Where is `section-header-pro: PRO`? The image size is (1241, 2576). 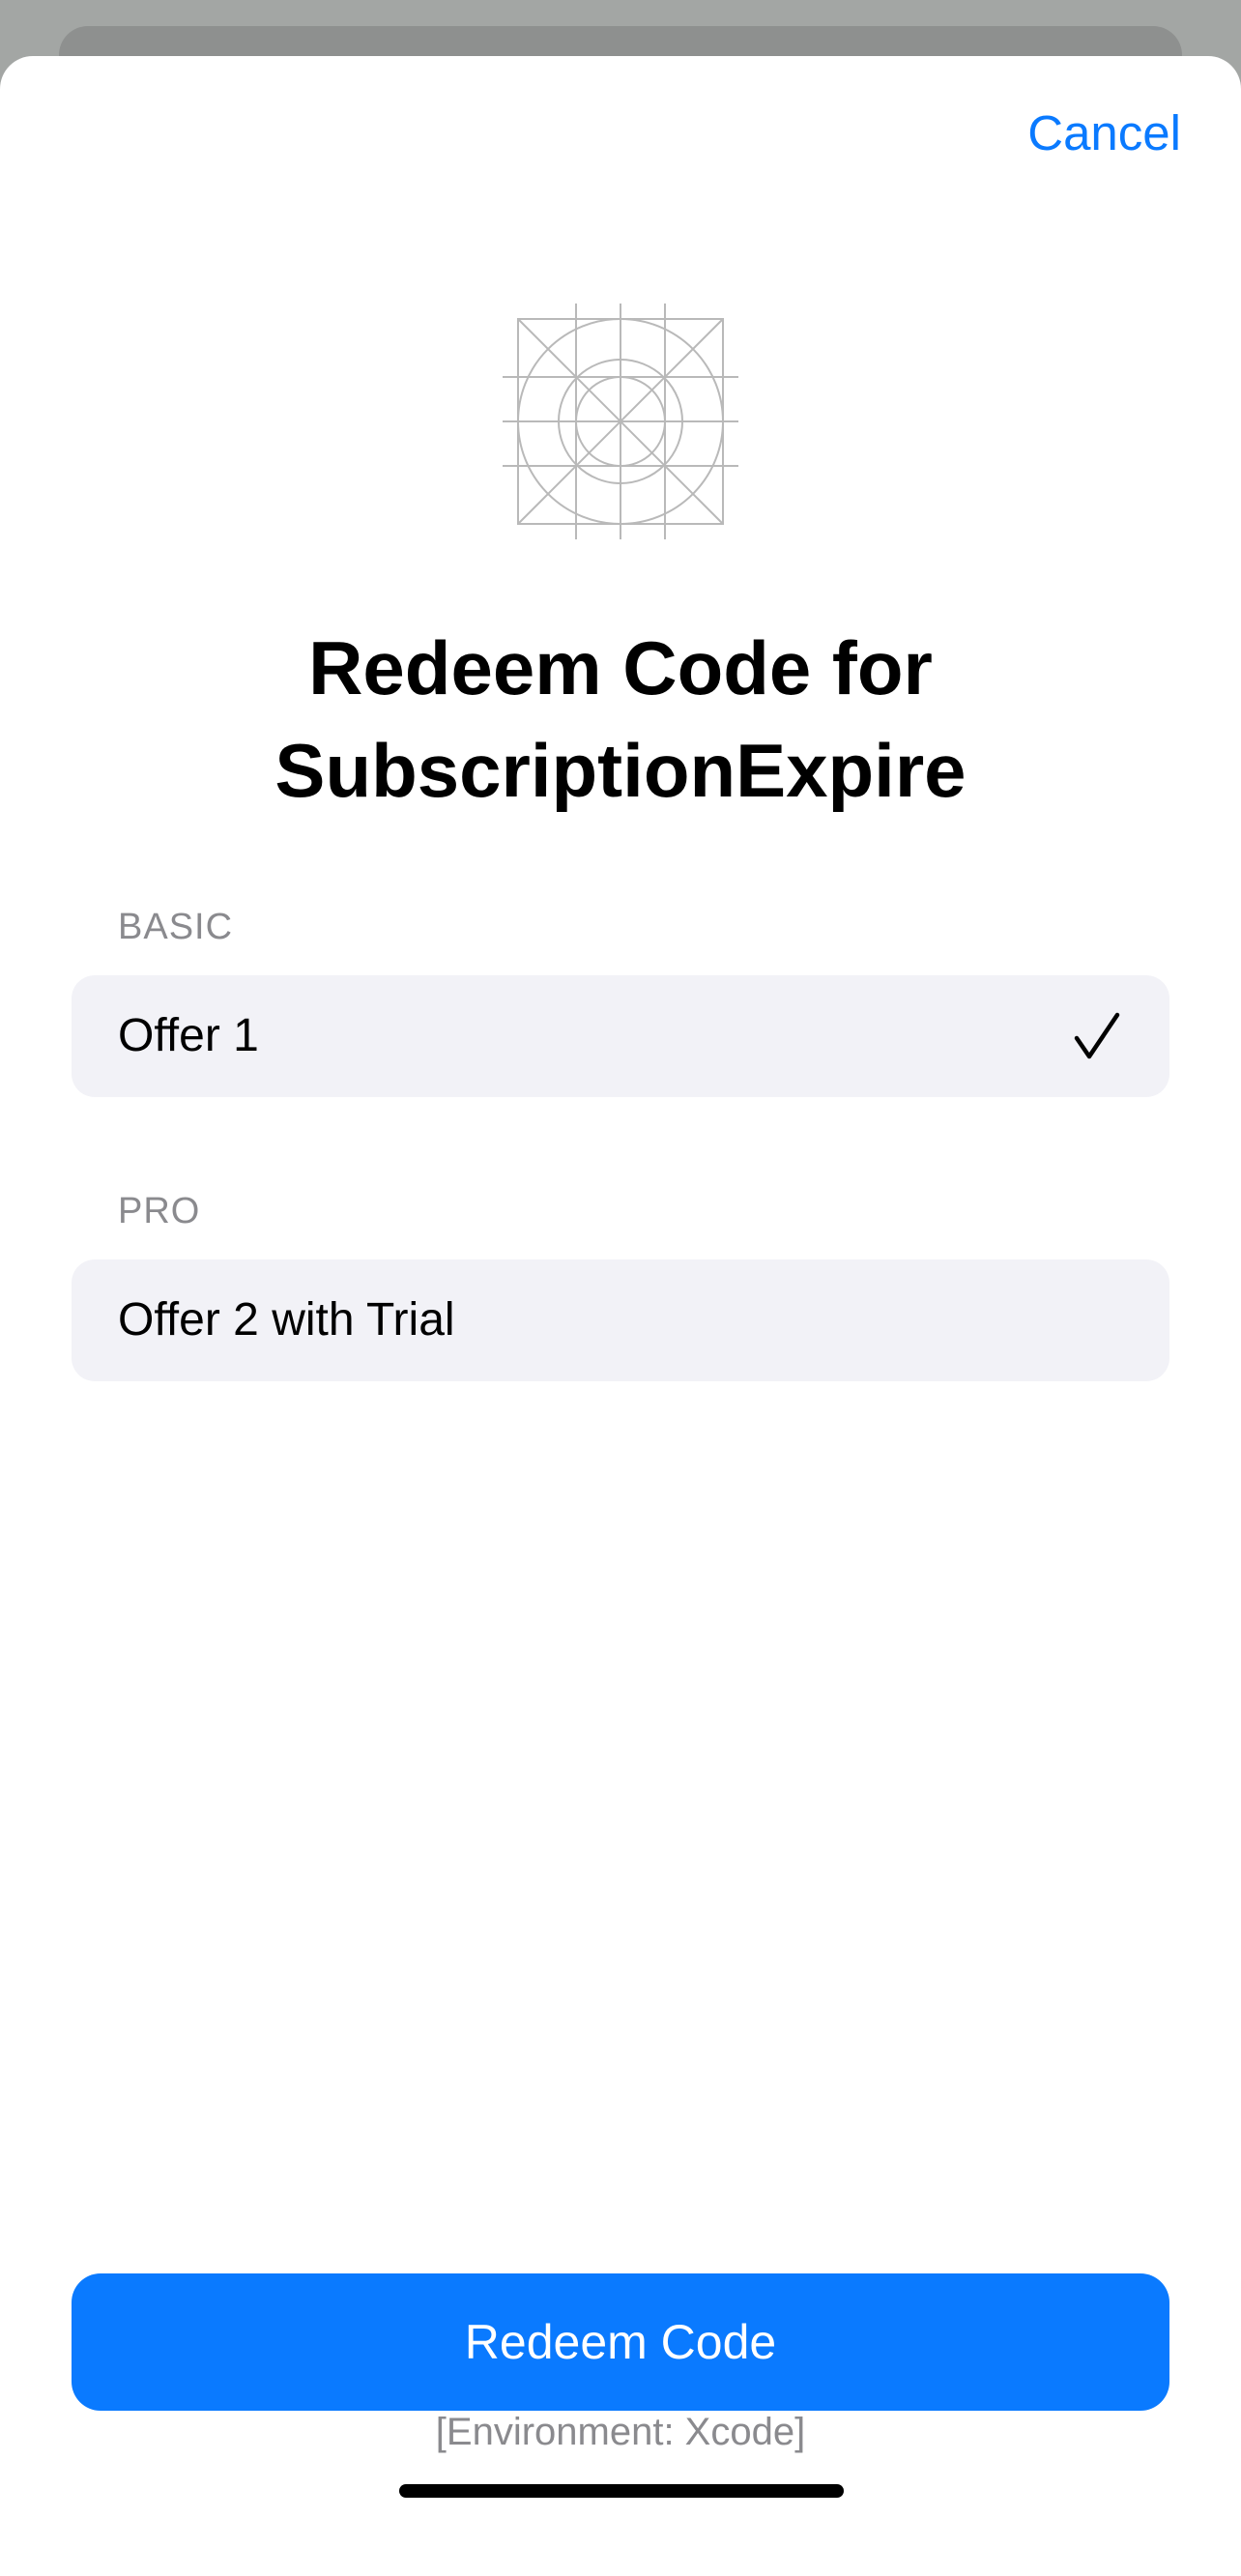 section-header-pro: PRO is located at coordinates (159, 1211).